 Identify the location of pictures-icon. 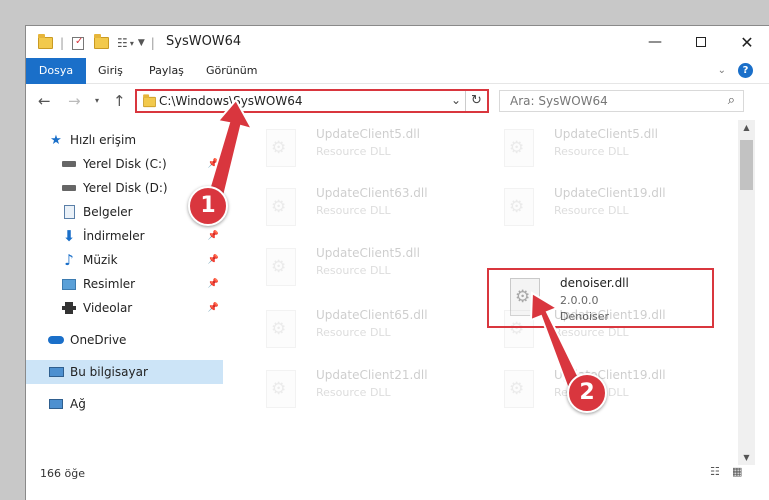
(69, 284).